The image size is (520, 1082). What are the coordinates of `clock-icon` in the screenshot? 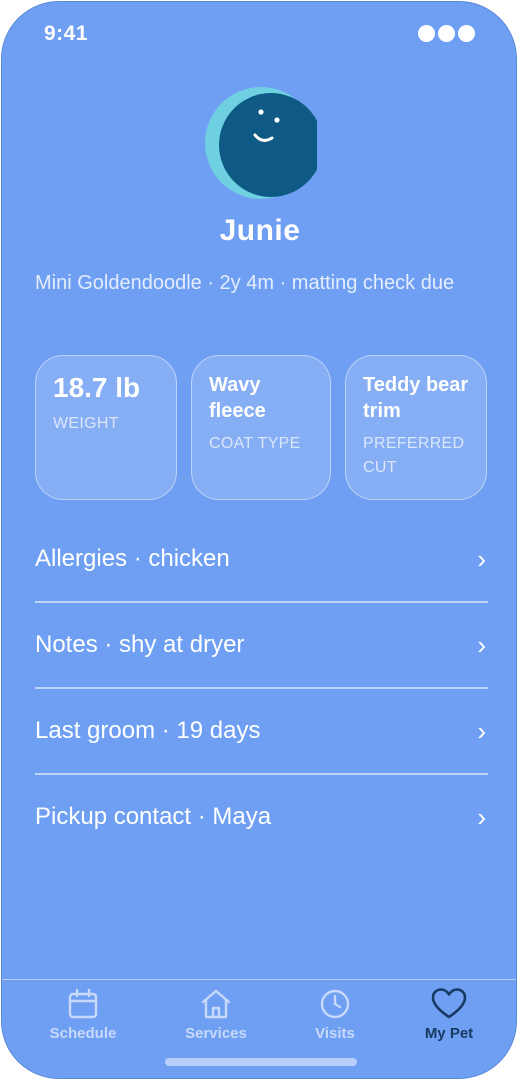 It's located at (335, 1004).